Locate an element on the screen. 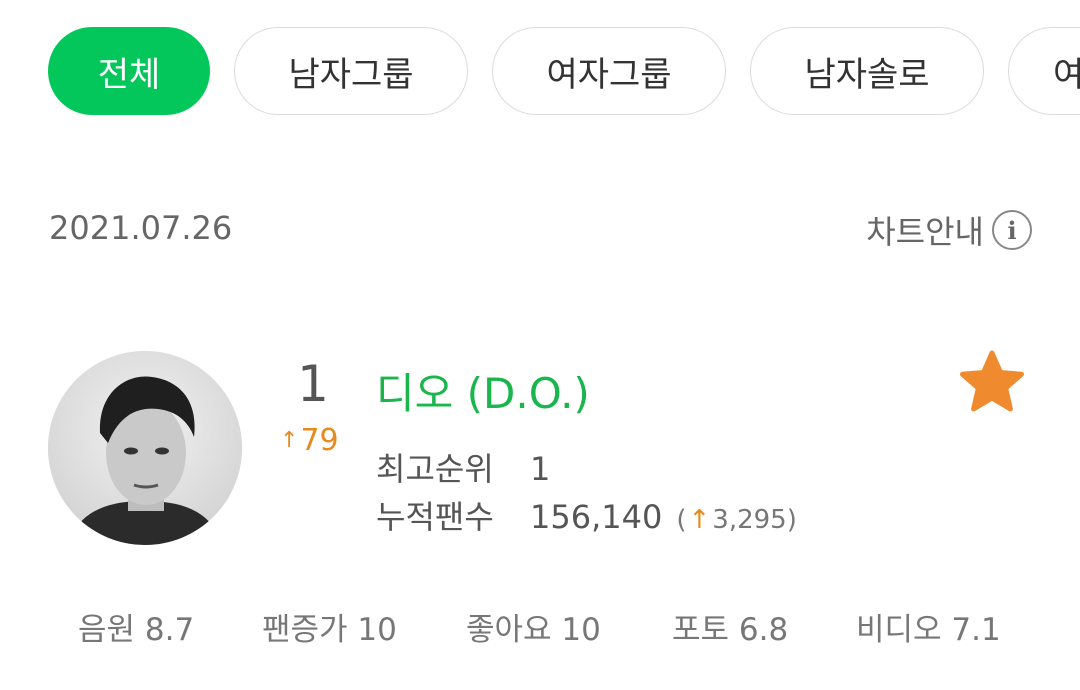  fans-delta: ( ↑ 3,295 ) is located at coordinates (736, 520).